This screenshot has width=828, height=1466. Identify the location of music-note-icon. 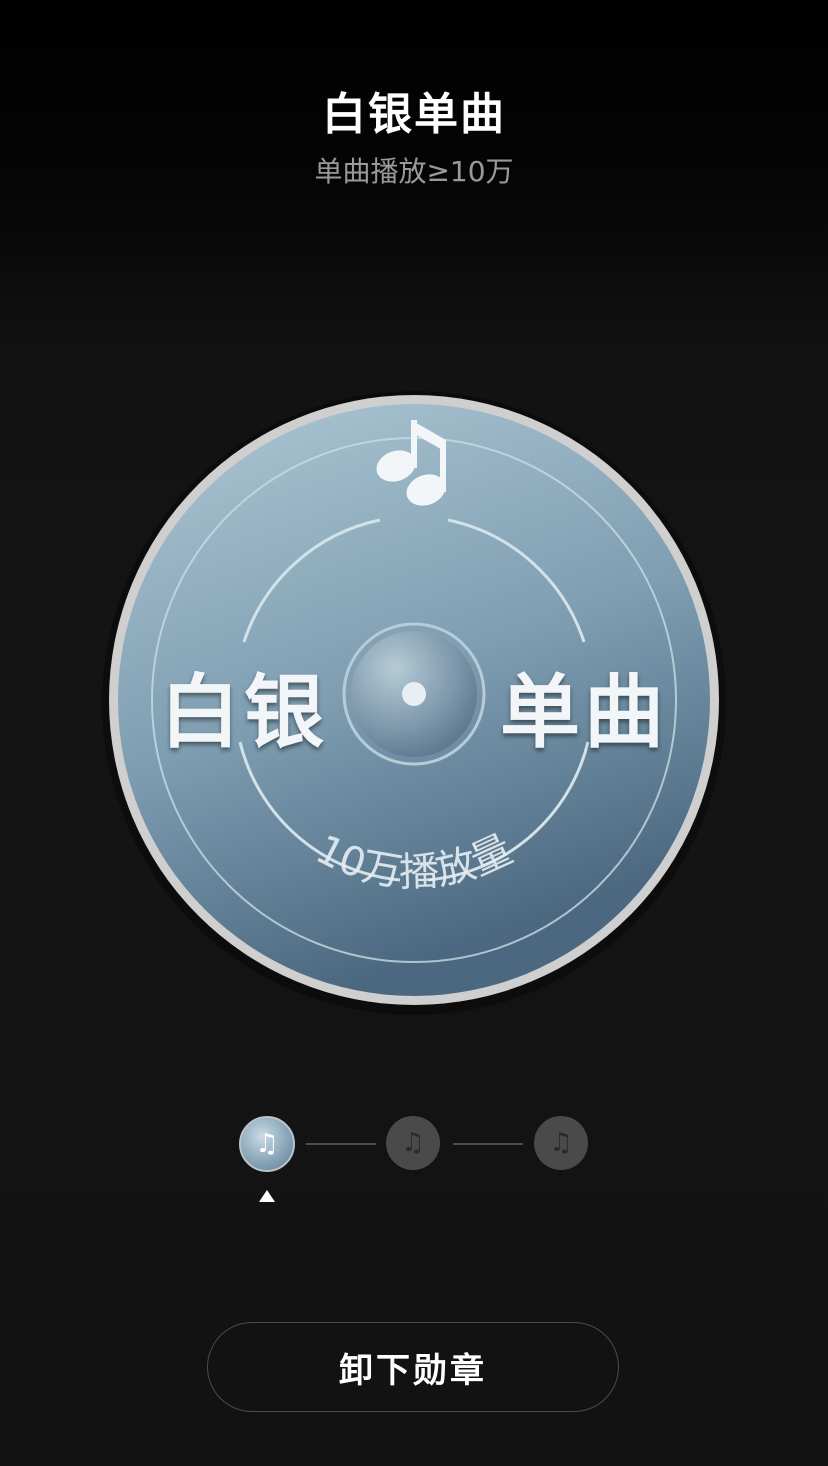
(411, 463).